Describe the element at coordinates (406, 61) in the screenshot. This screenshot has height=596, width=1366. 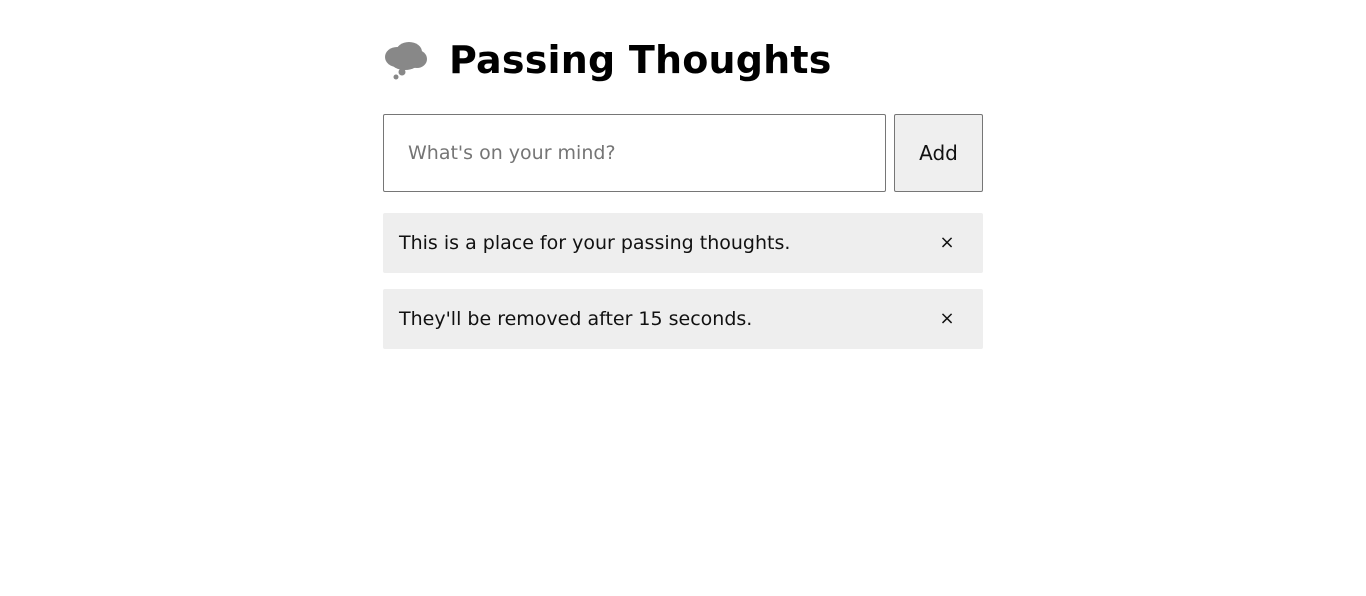
I see `thought-balloon-icon` at that location.